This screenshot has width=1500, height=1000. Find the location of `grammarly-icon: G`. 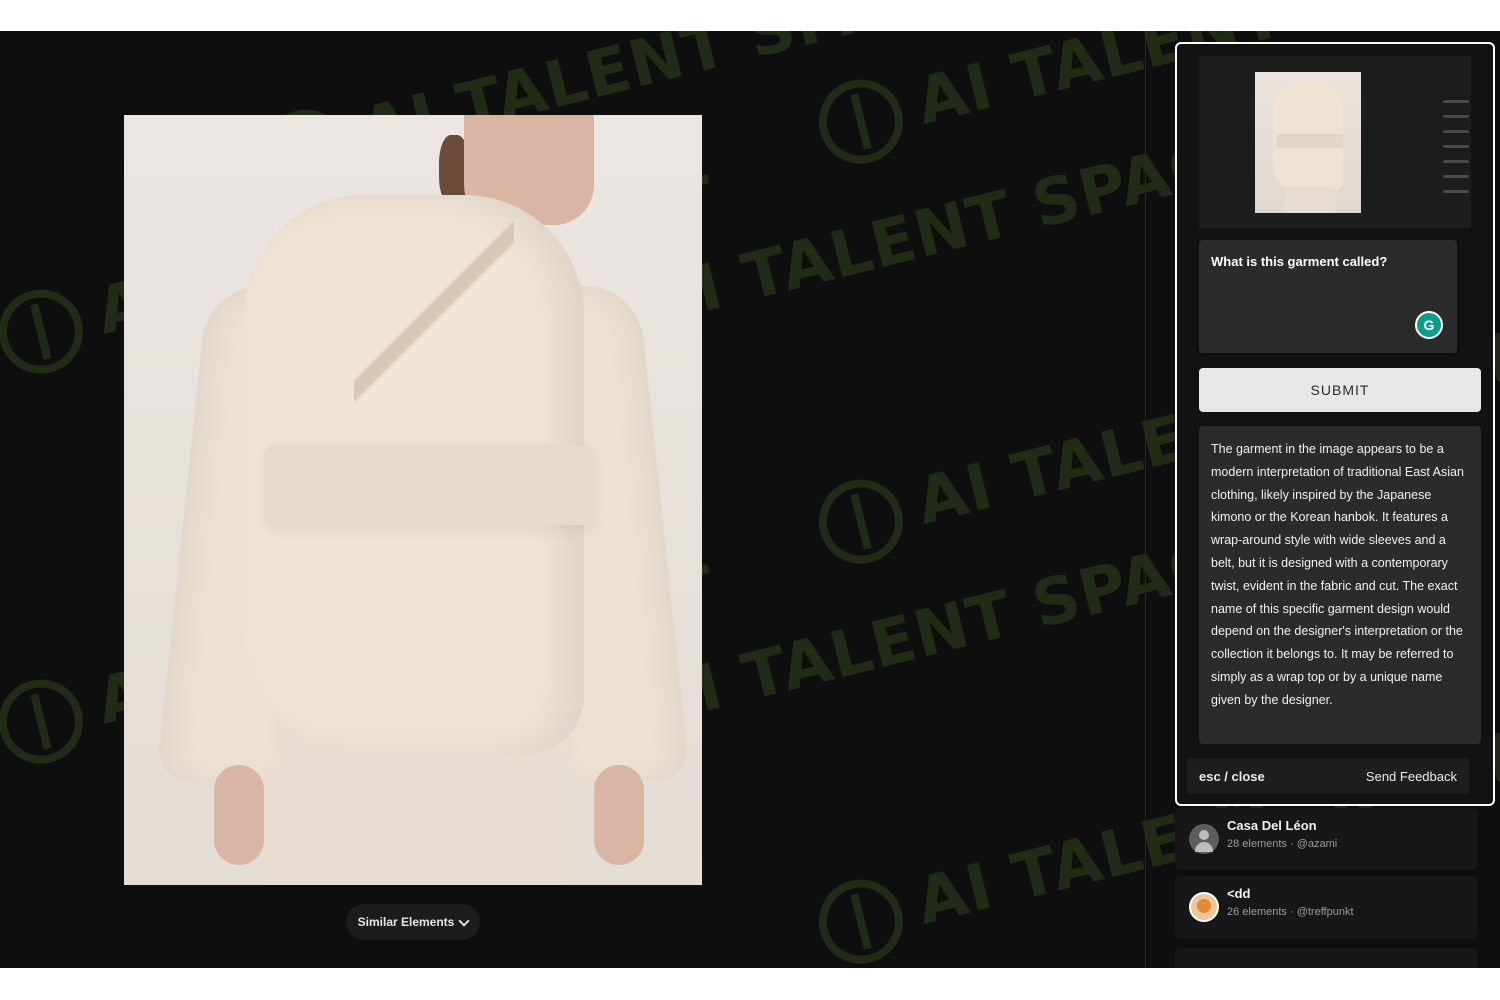

grammarly-icon: G is located at coordinates (1429, 325).